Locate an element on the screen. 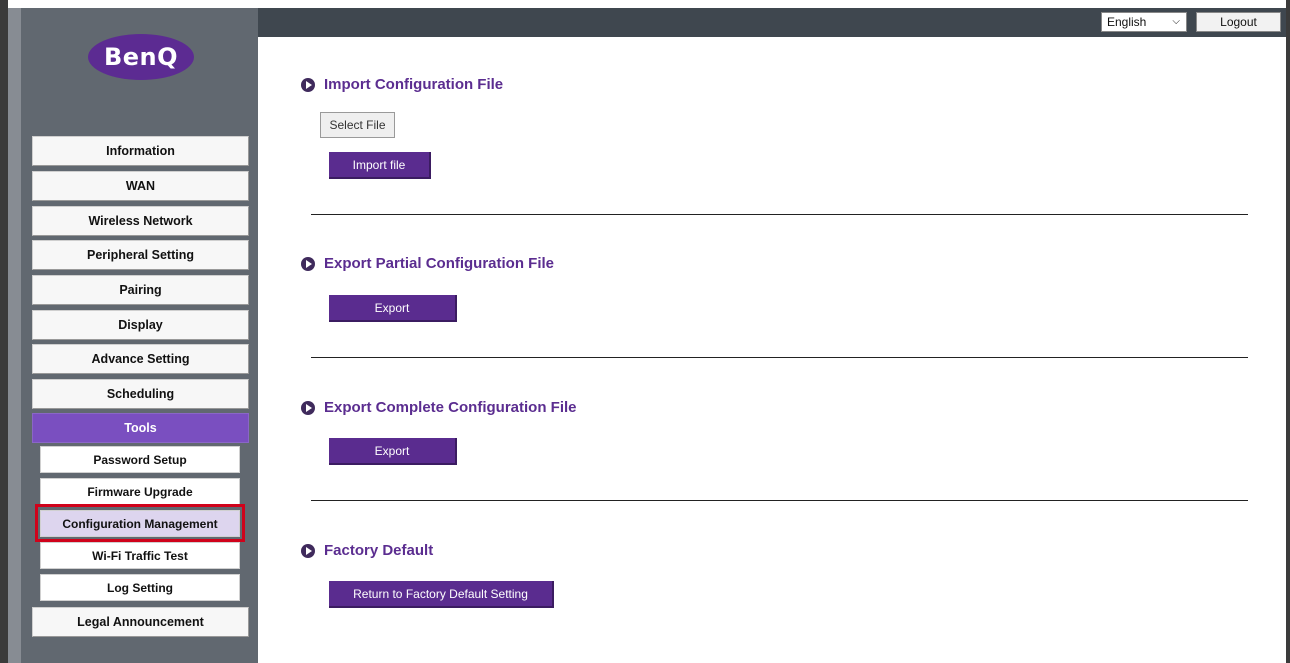  select-file-button: Select File is located at coordinates (357, 125).